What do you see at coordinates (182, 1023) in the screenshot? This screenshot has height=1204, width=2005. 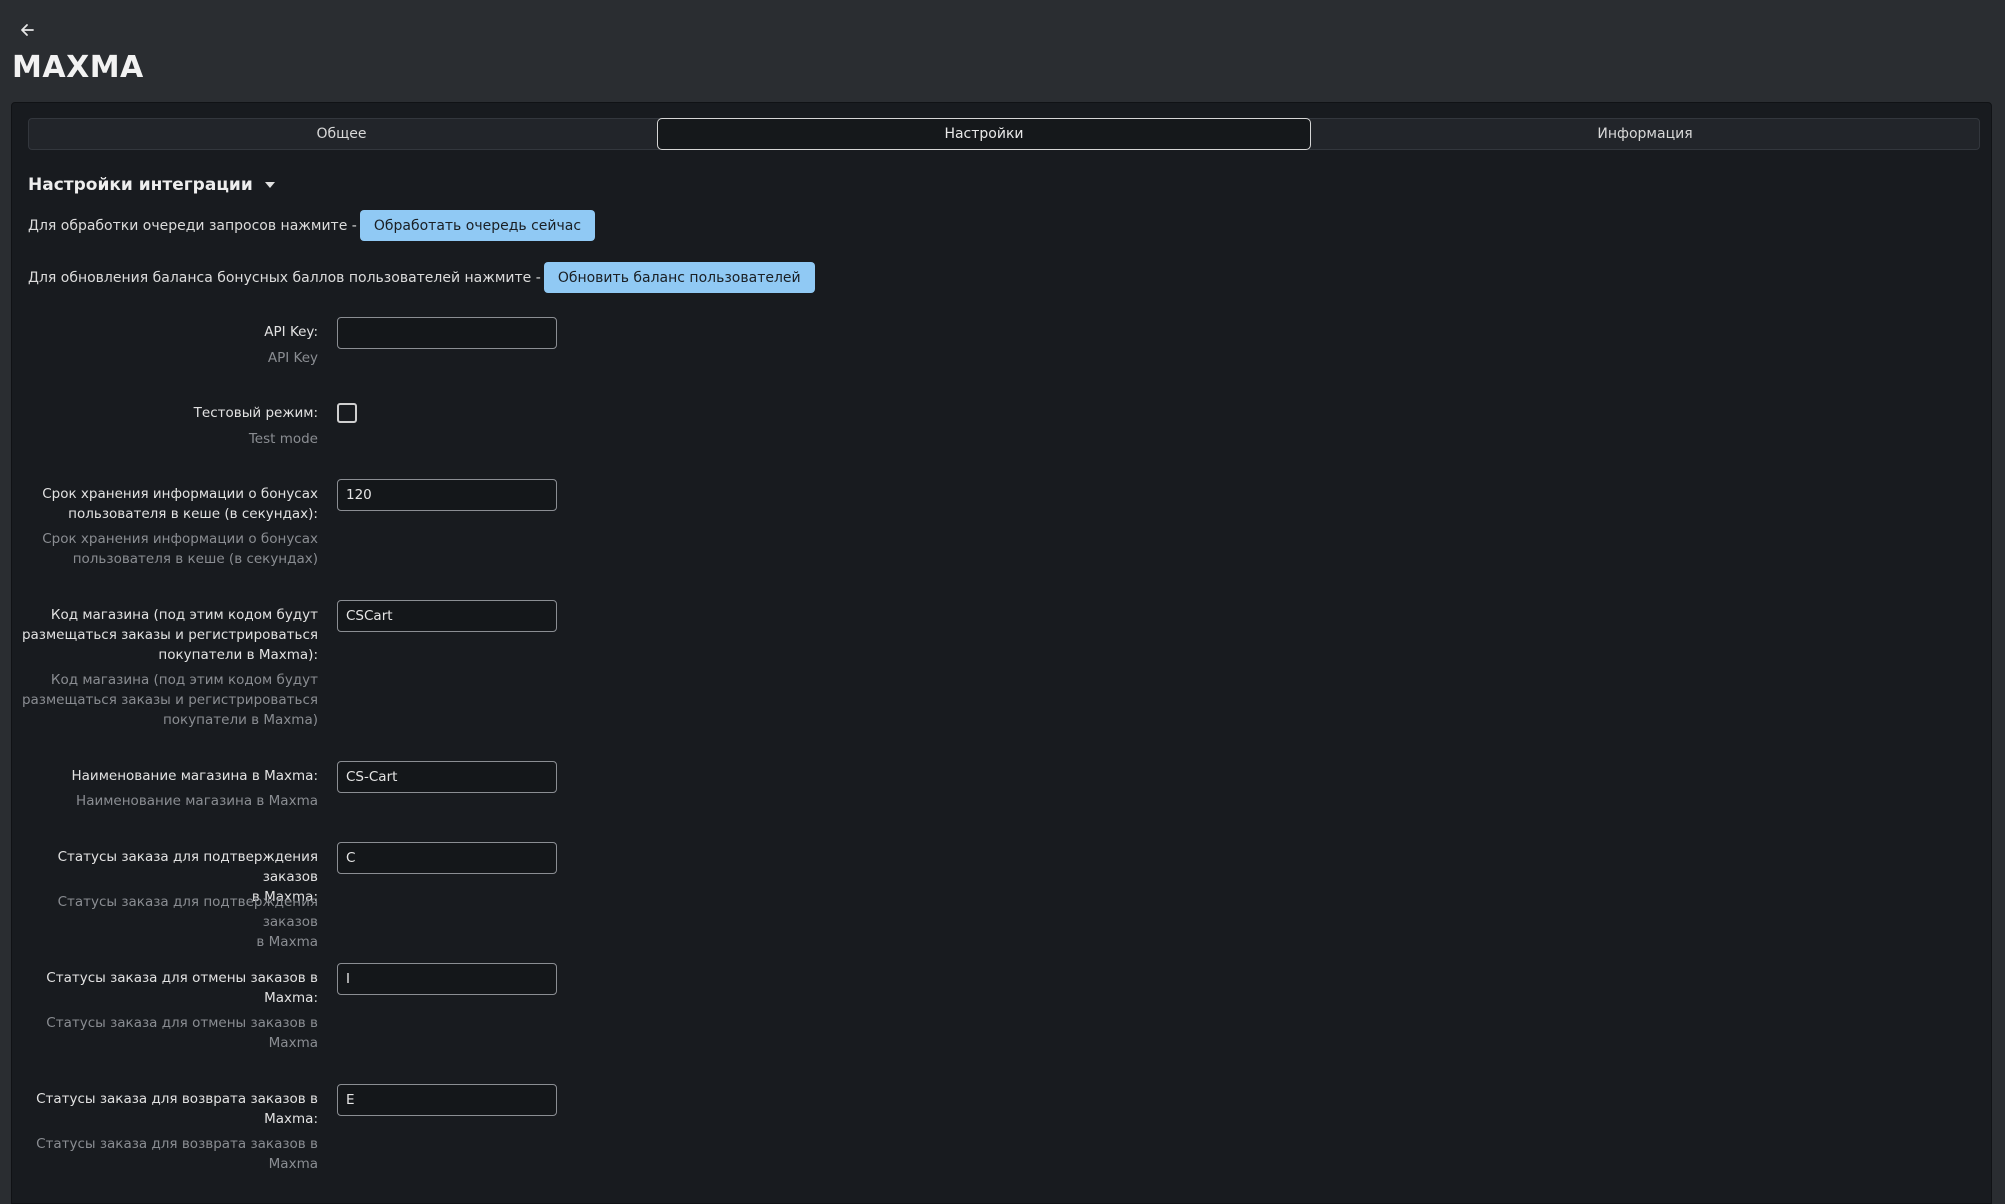 I see `cancel-statuses-hint-line: Статусы заказа для отмены заказов в` at bounding box center [182, 1023].